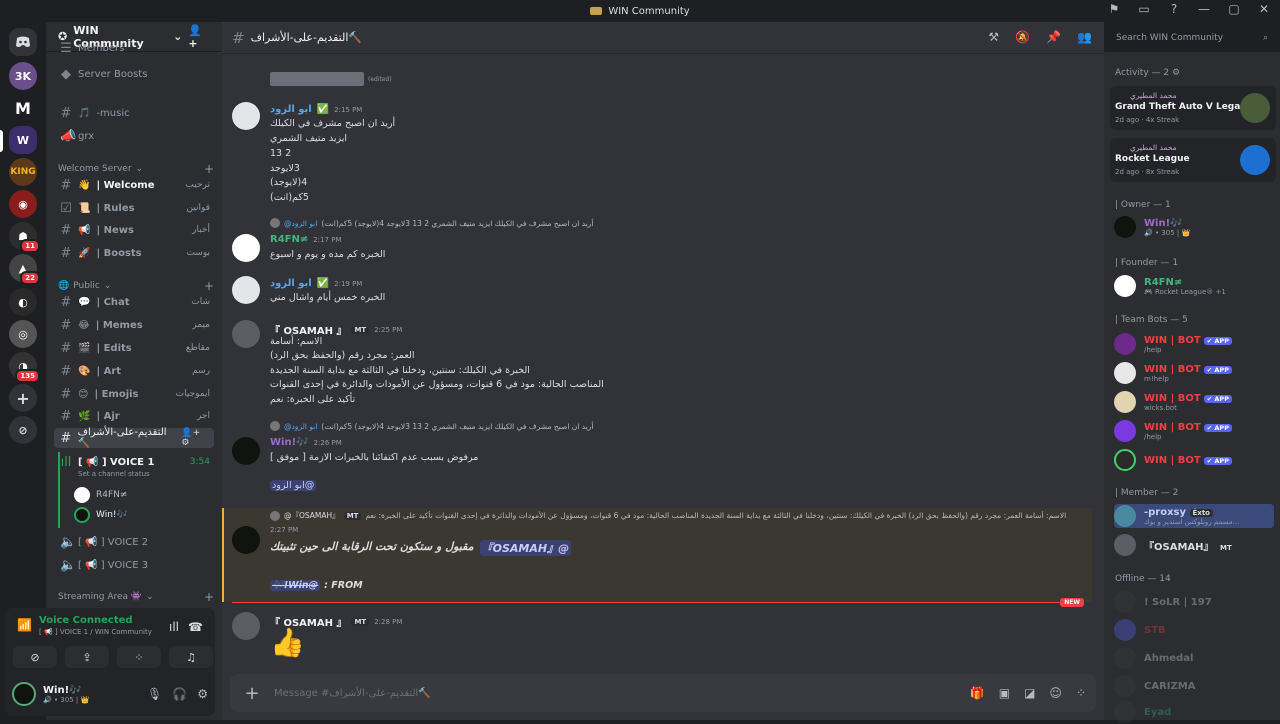 Image resolution: width=1280 pixels, height=724 pixels. What do you see at coordinates (1144, 9) in the screenshot?
I see `screen-icon: ▭` at bounding box center [1144, 9].